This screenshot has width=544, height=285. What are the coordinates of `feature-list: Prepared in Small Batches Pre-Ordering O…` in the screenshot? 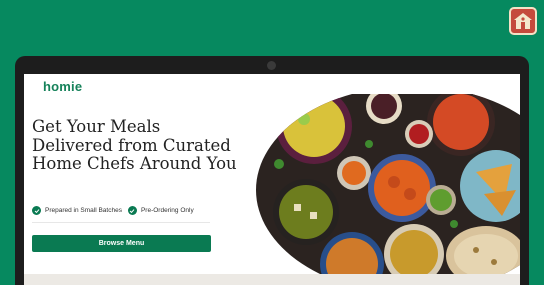 It's located at (113, 210).